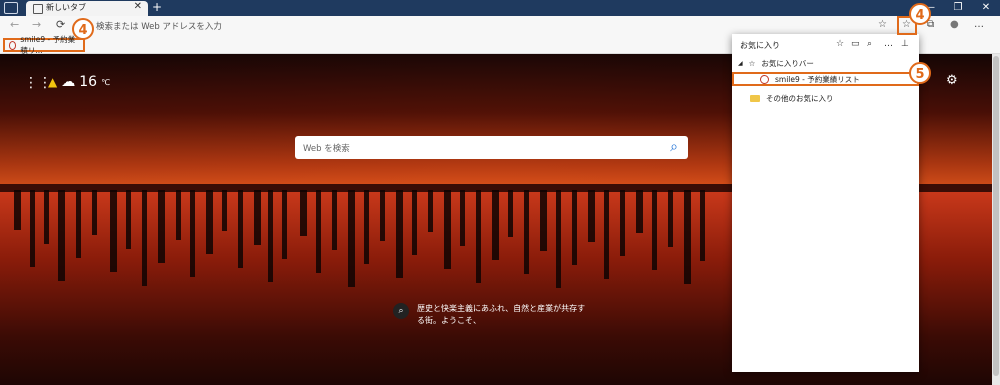 The width and height of the screenshot is (1000, 385). What do you see at coordinates (740, 63) in the screenshot?
I see `expand-icon: ◢` at bounding box center [740, 63].